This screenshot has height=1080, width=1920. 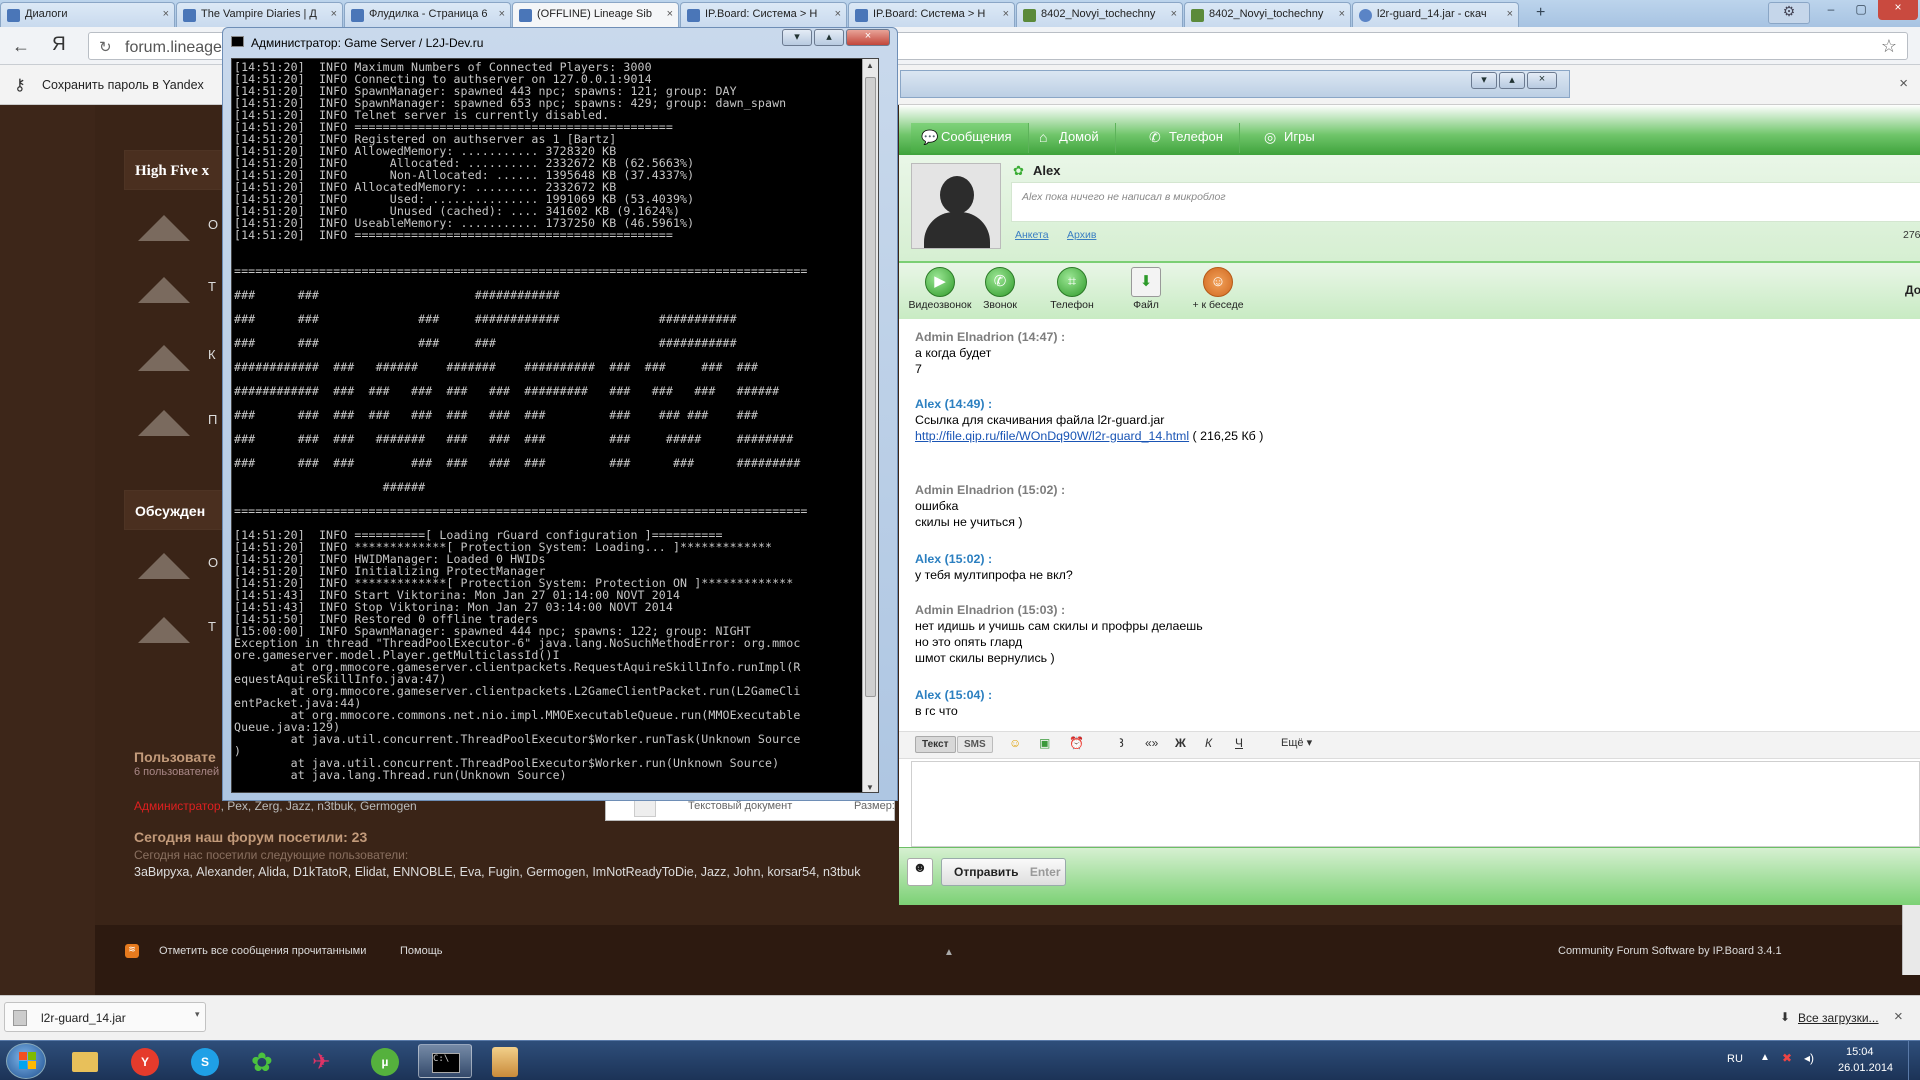 What do you see at coordinates (1911, 940) in the screenshot?
I see `page-scrollbar` at bounding box center [1911, 940].